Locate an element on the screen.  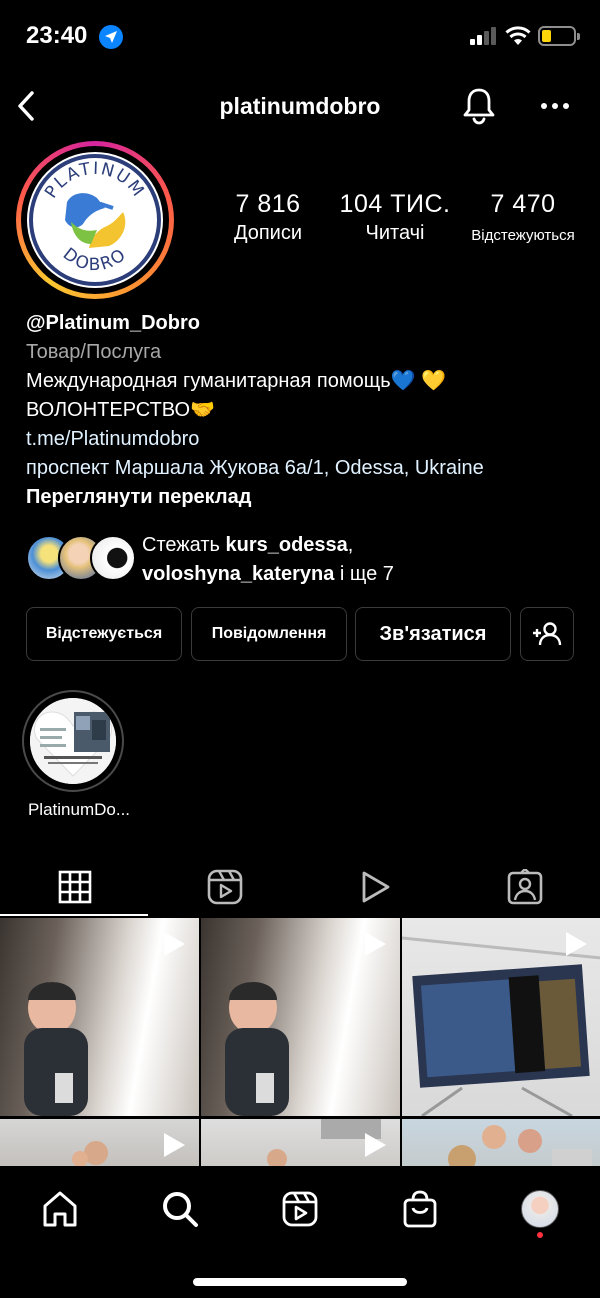
followers-stat: 104 ТИС. Читачі is located at coordinates (395, 217).